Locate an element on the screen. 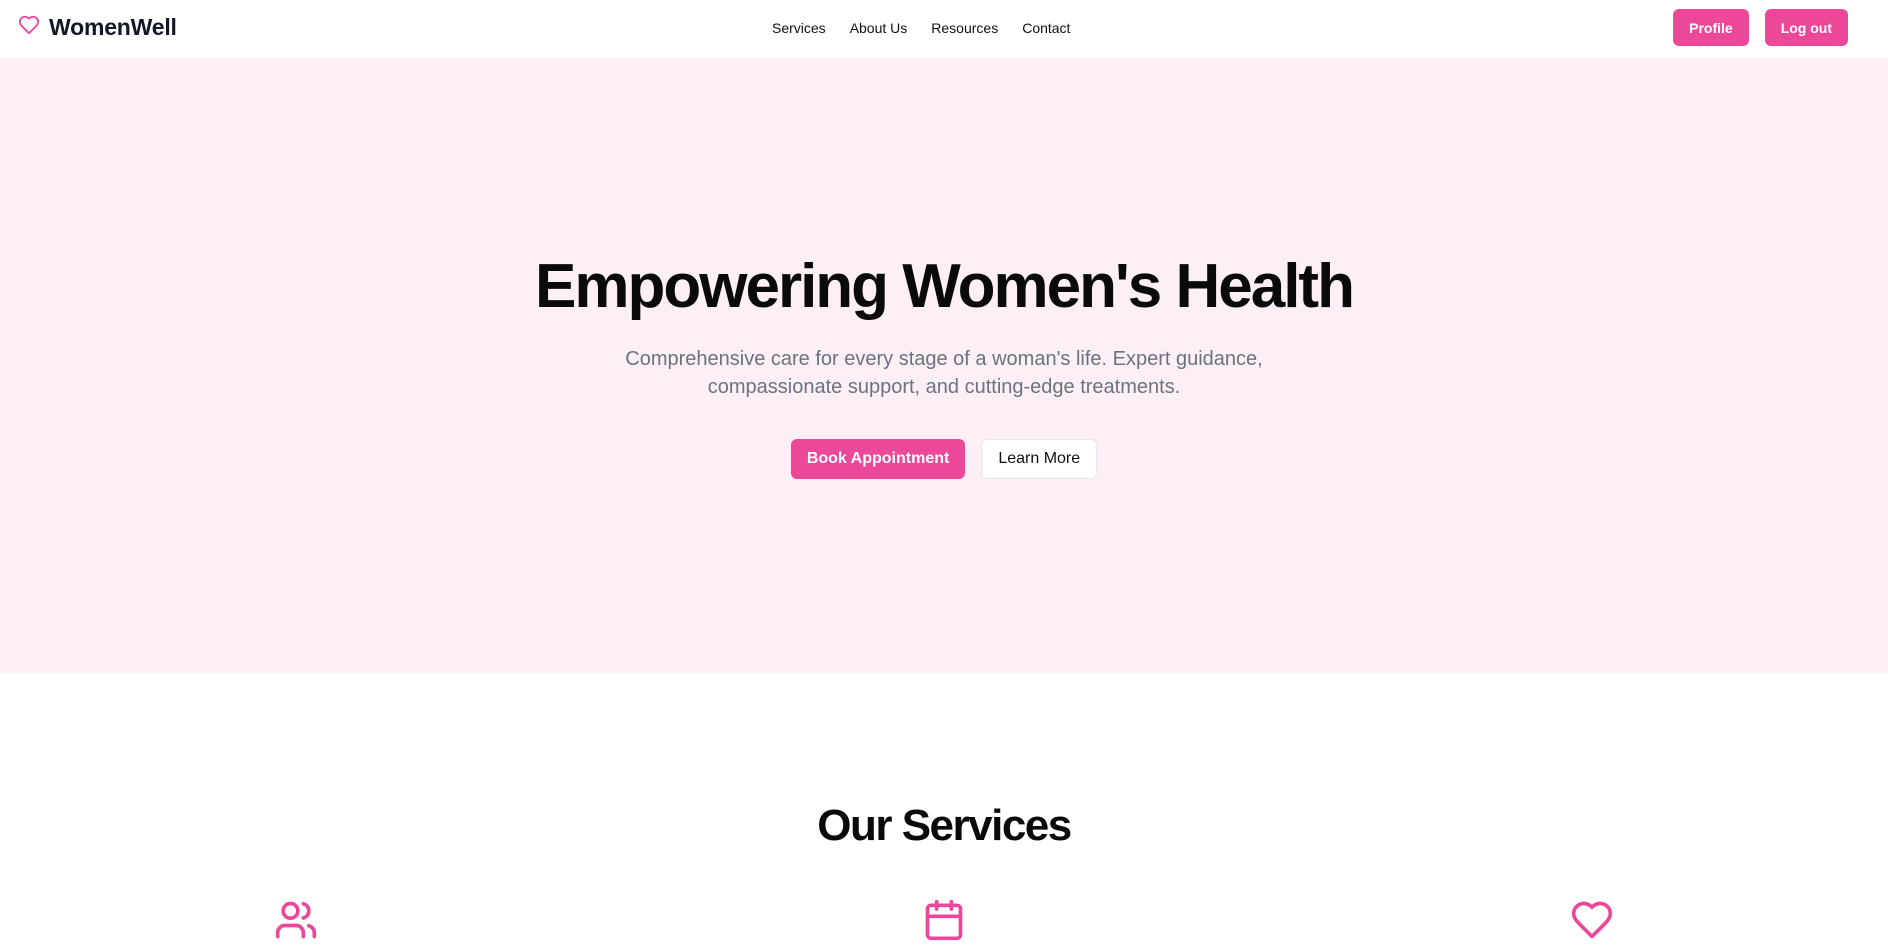 The image size is (1888, 947). brand-name: WomenWell is located at coordinates (113, 27).